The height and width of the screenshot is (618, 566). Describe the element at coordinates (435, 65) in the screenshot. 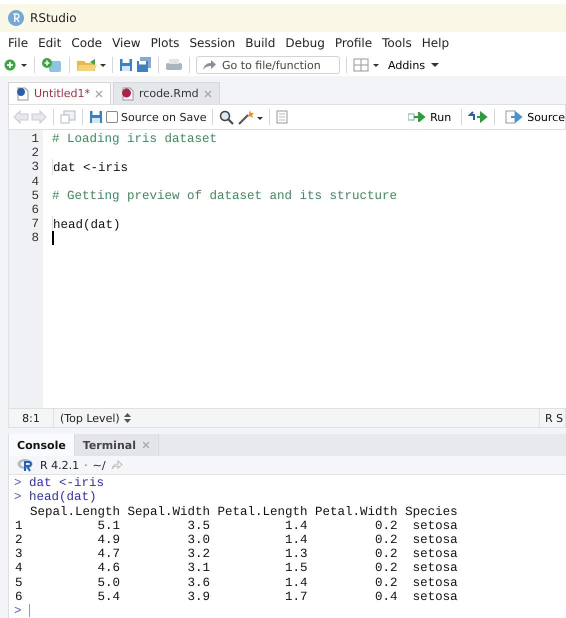

I see `caret-icon` at that location.